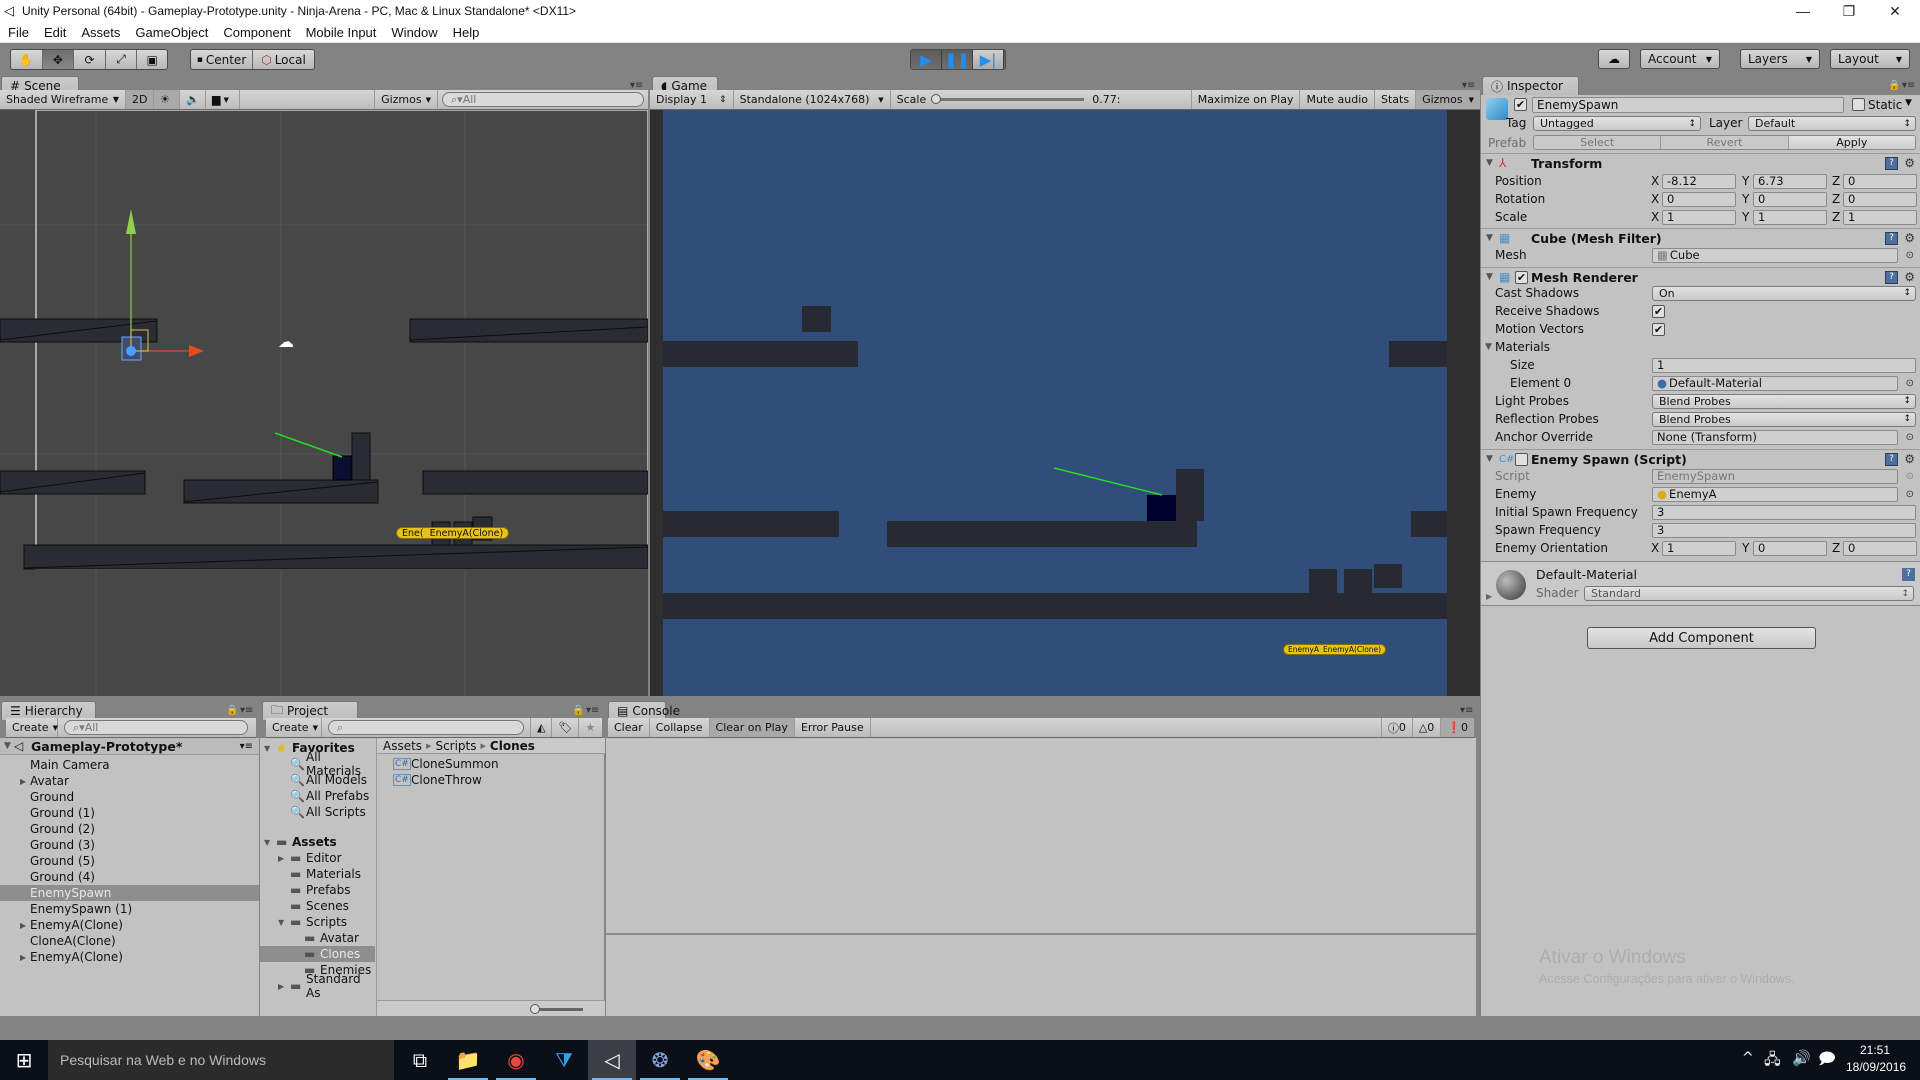  What do you see at coordinates (1658, 329) in the screenshot?
I see `motion-vectors-checkbox: ✔` at bounding box center [1658, 329].